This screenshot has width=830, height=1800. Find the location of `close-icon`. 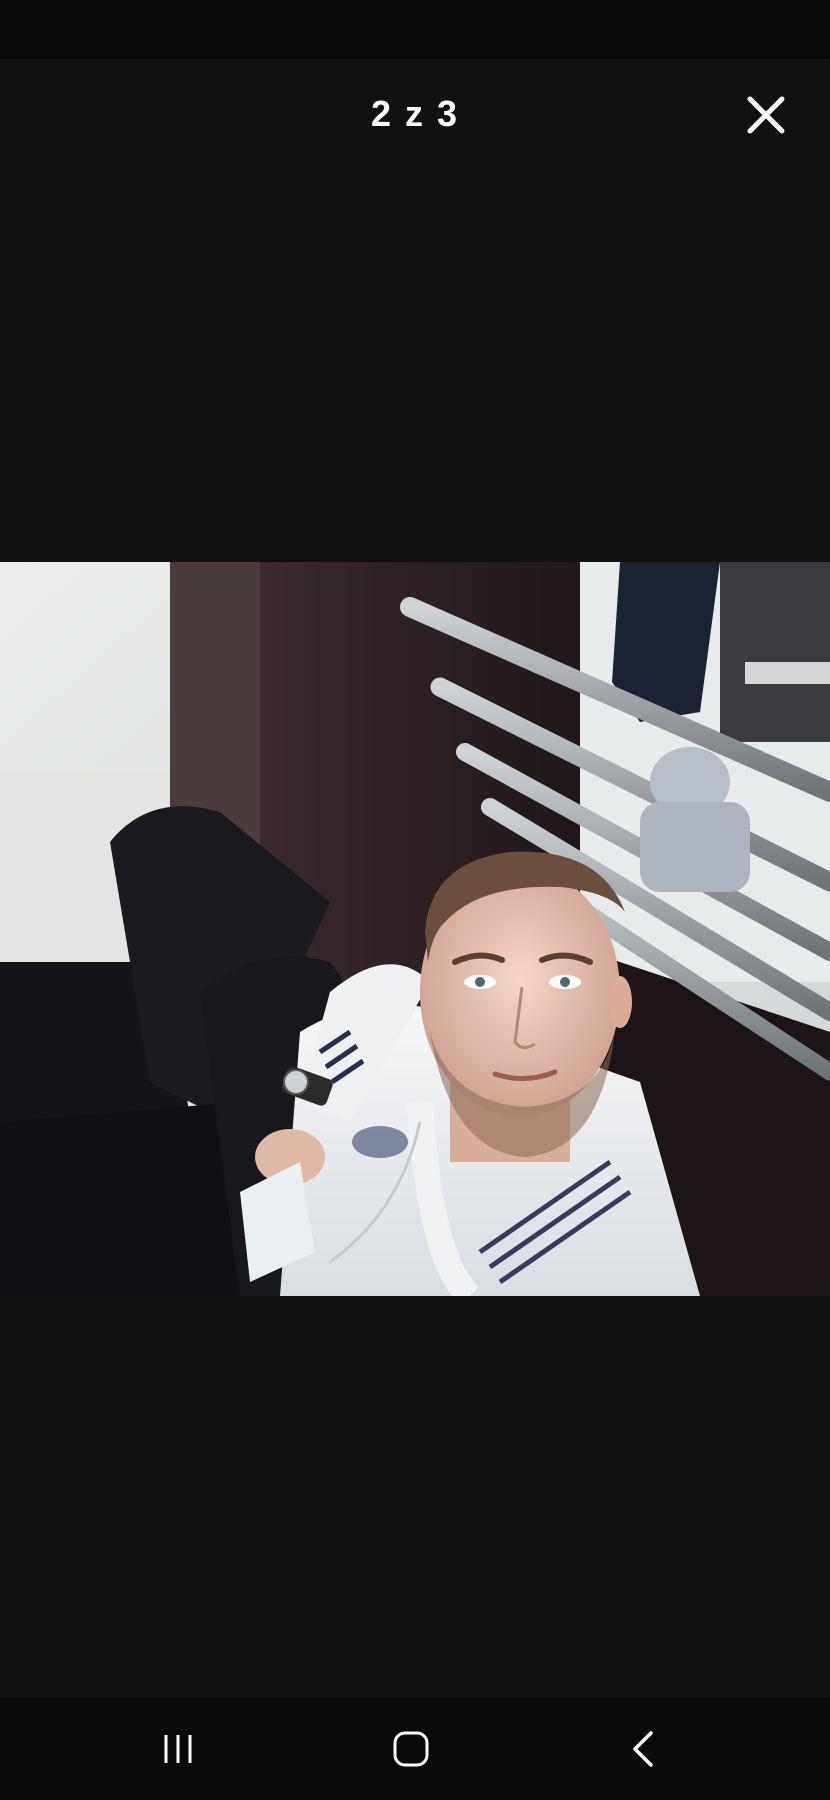

close-icon is located at coordinates (766, 115).